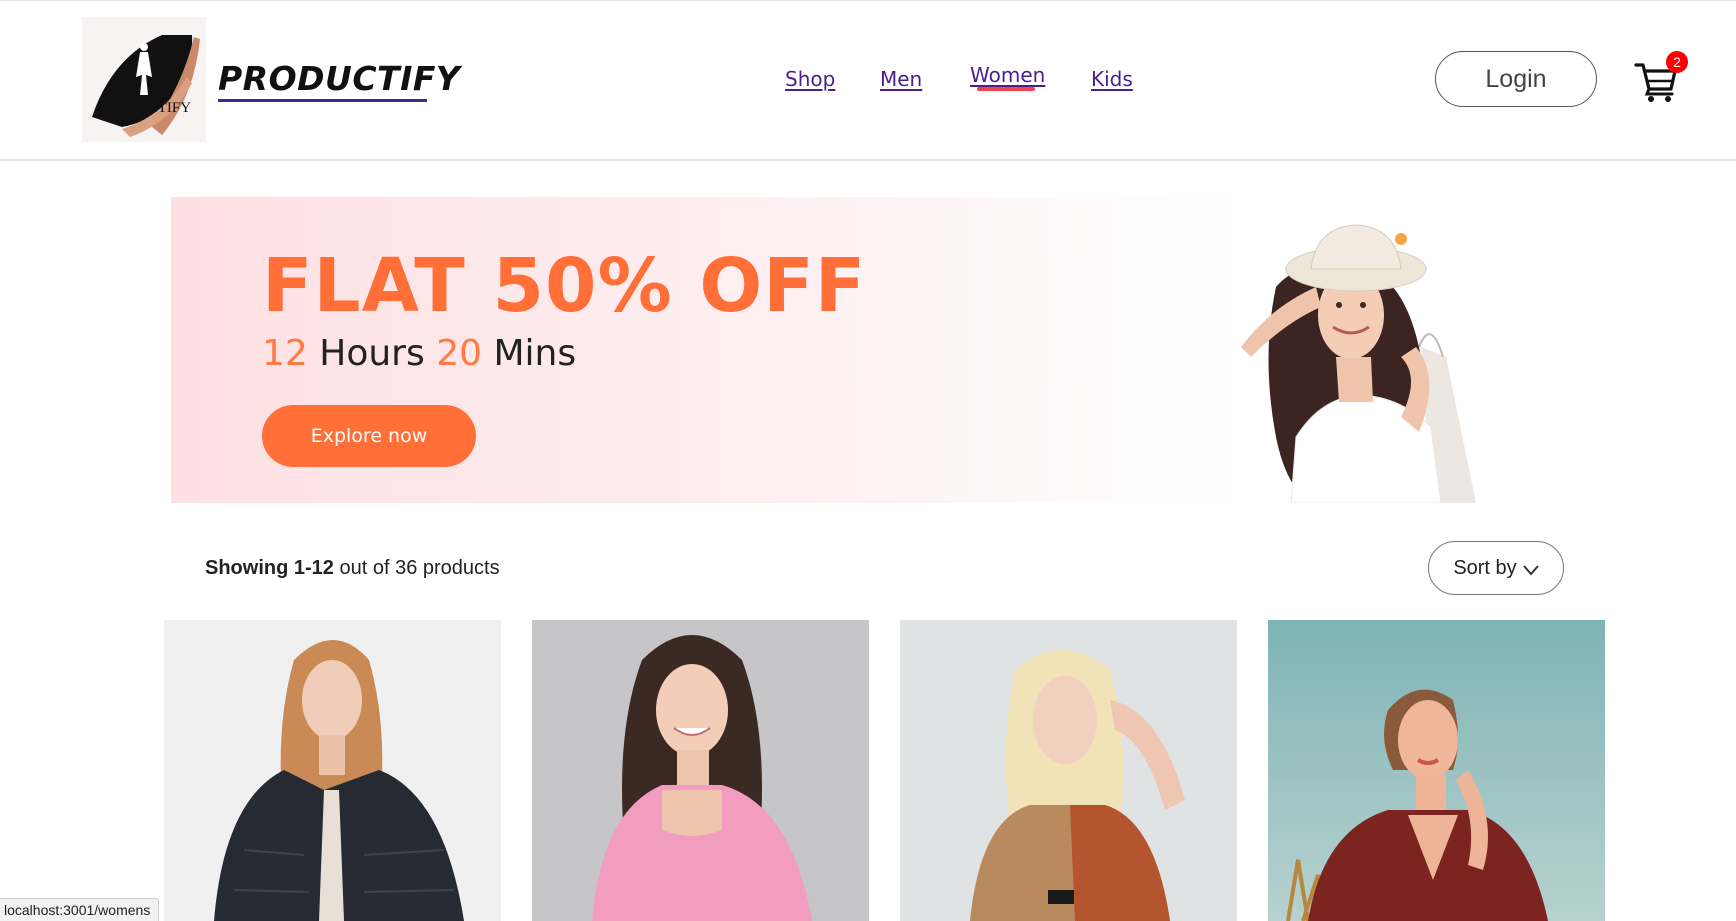 The width and height of the screenshot is (1736, 921). Describe the element at coordinates (564, 286) in the screenshot. I see `banner-title: FLAT 50% OFF` at that location.